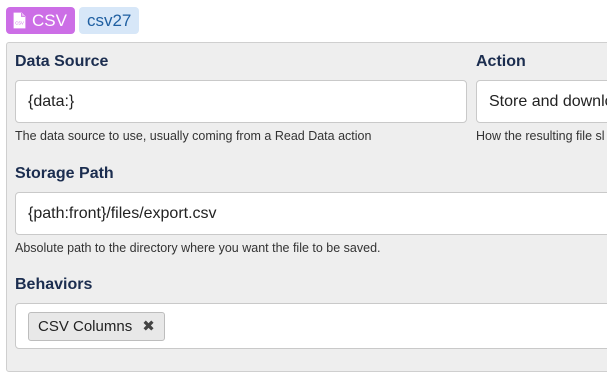 The width and height of the screenshot is (607, 372). Describe the element at coordinates (19, 20) in the screenshot. I see `file-csv-icon: CSV` at that location.